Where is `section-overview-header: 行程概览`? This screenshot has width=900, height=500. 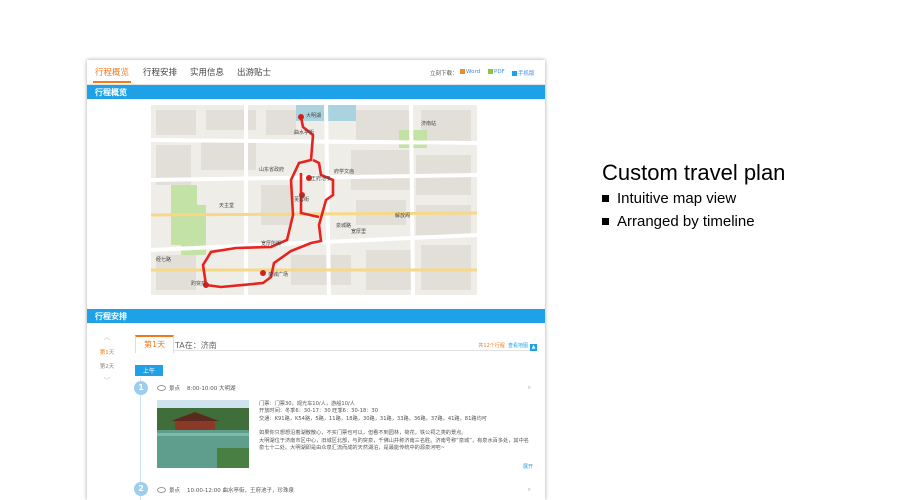 section-overview-header: 行程概览 is located at coordinates (316, 92).